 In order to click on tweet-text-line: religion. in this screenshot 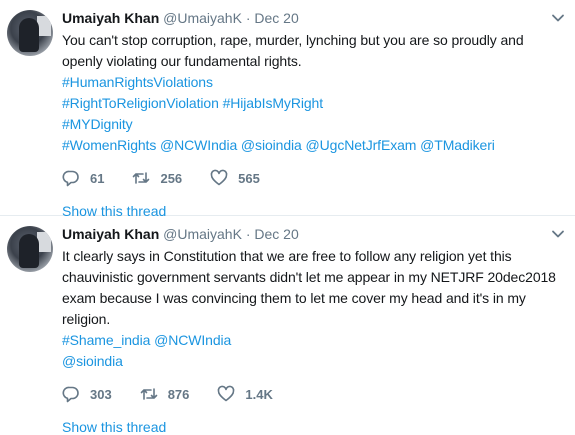, I will do `click(86, 319)`.